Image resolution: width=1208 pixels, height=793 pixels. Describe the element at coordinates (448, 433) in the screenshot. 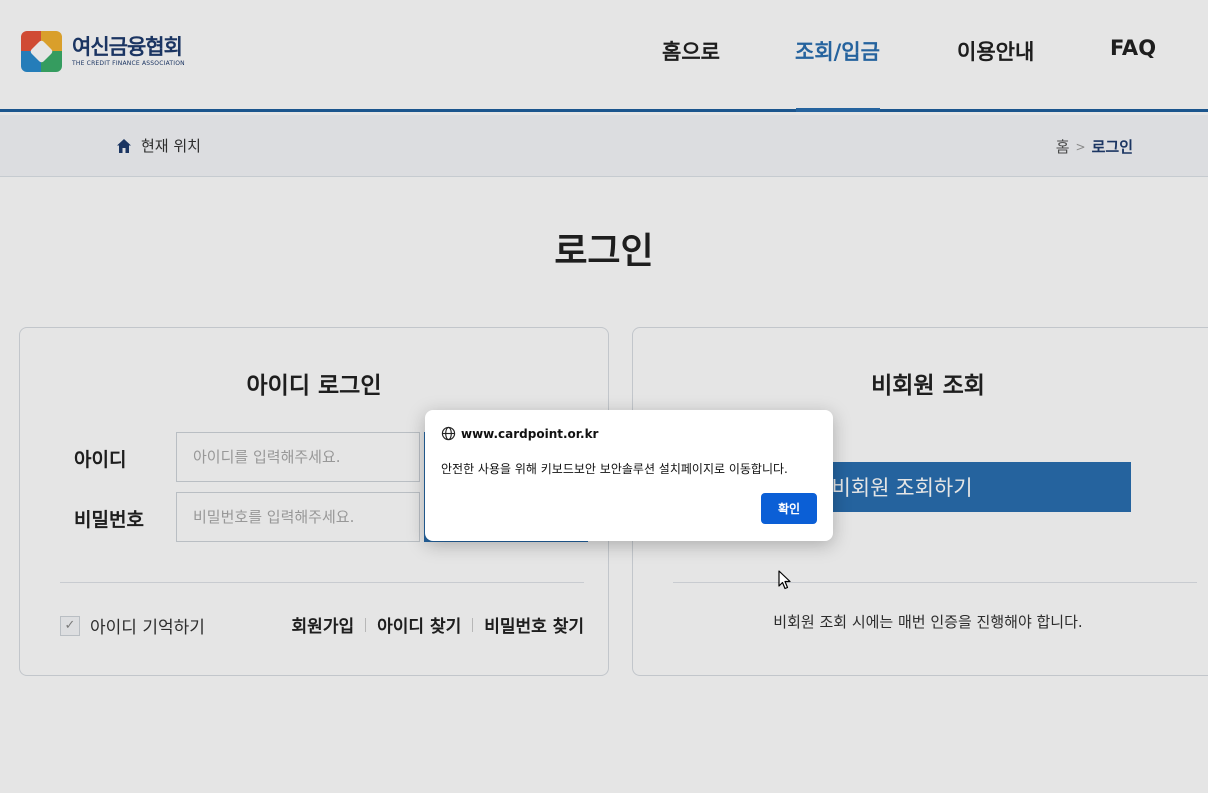

I see `globe-icon` at that location.